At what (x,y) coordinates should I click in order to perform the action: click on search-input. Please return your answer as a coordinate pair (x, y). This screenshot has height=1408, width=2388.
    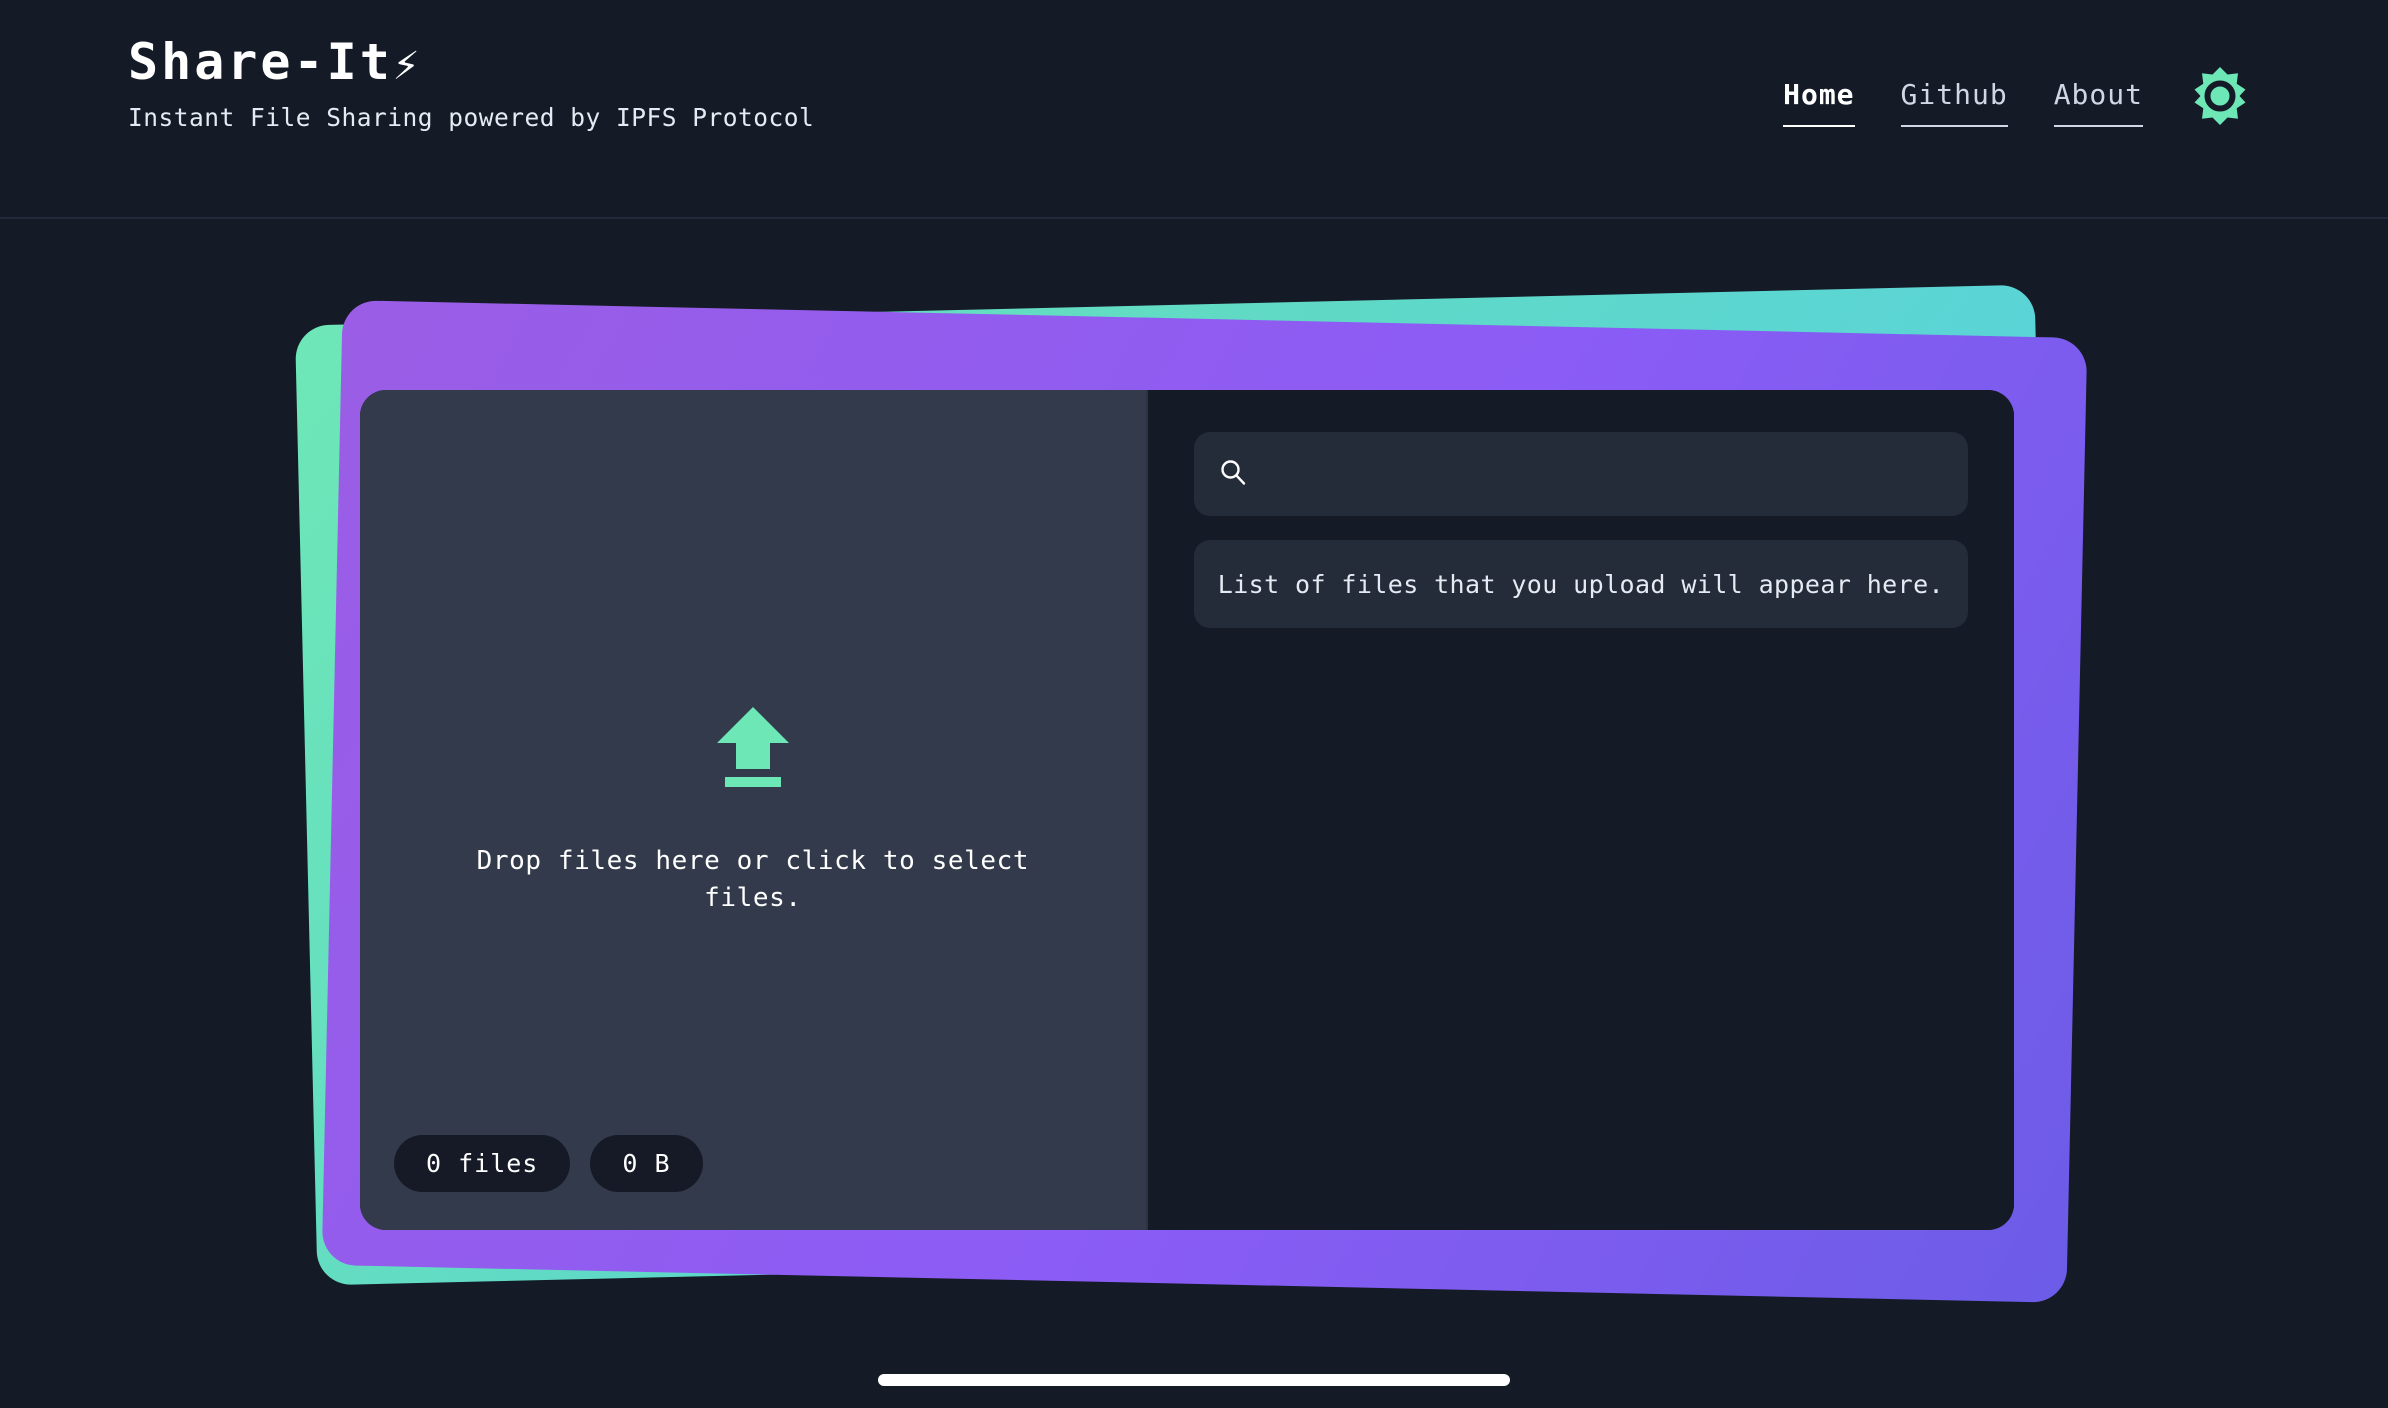
    Looking at the image, I should click on (1603, 474).